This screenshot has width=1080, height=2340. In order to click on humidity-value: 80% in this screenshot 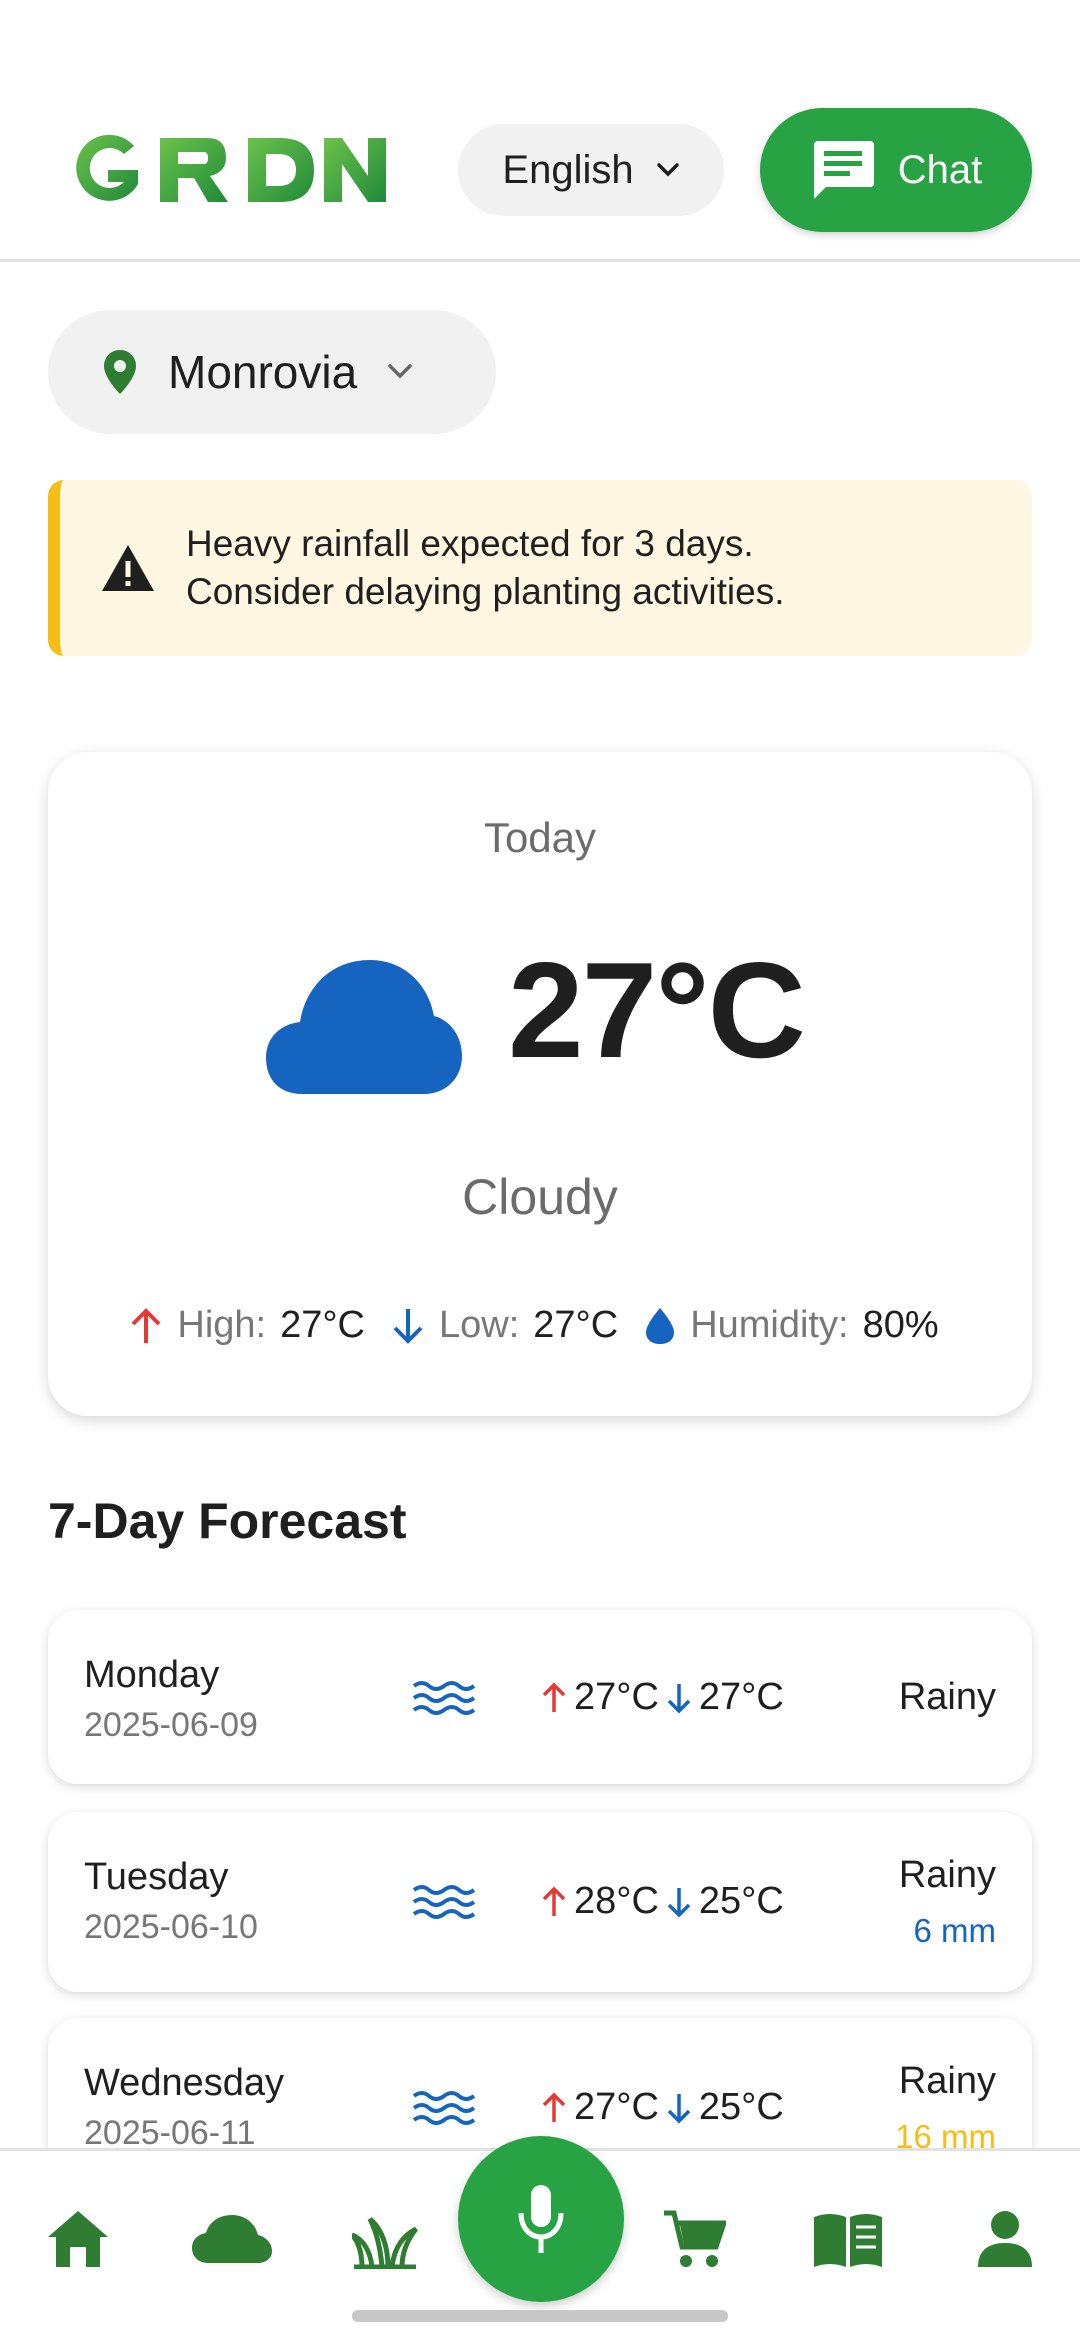, I will do `click(900, 1325)`.